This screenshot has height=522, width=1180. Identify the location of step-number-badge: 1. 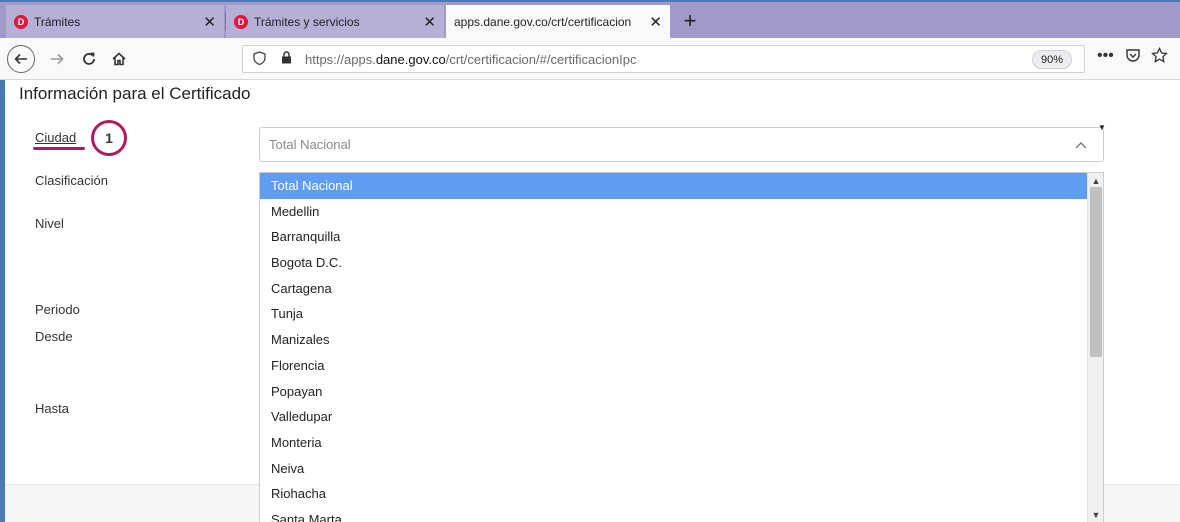
(109, 138).